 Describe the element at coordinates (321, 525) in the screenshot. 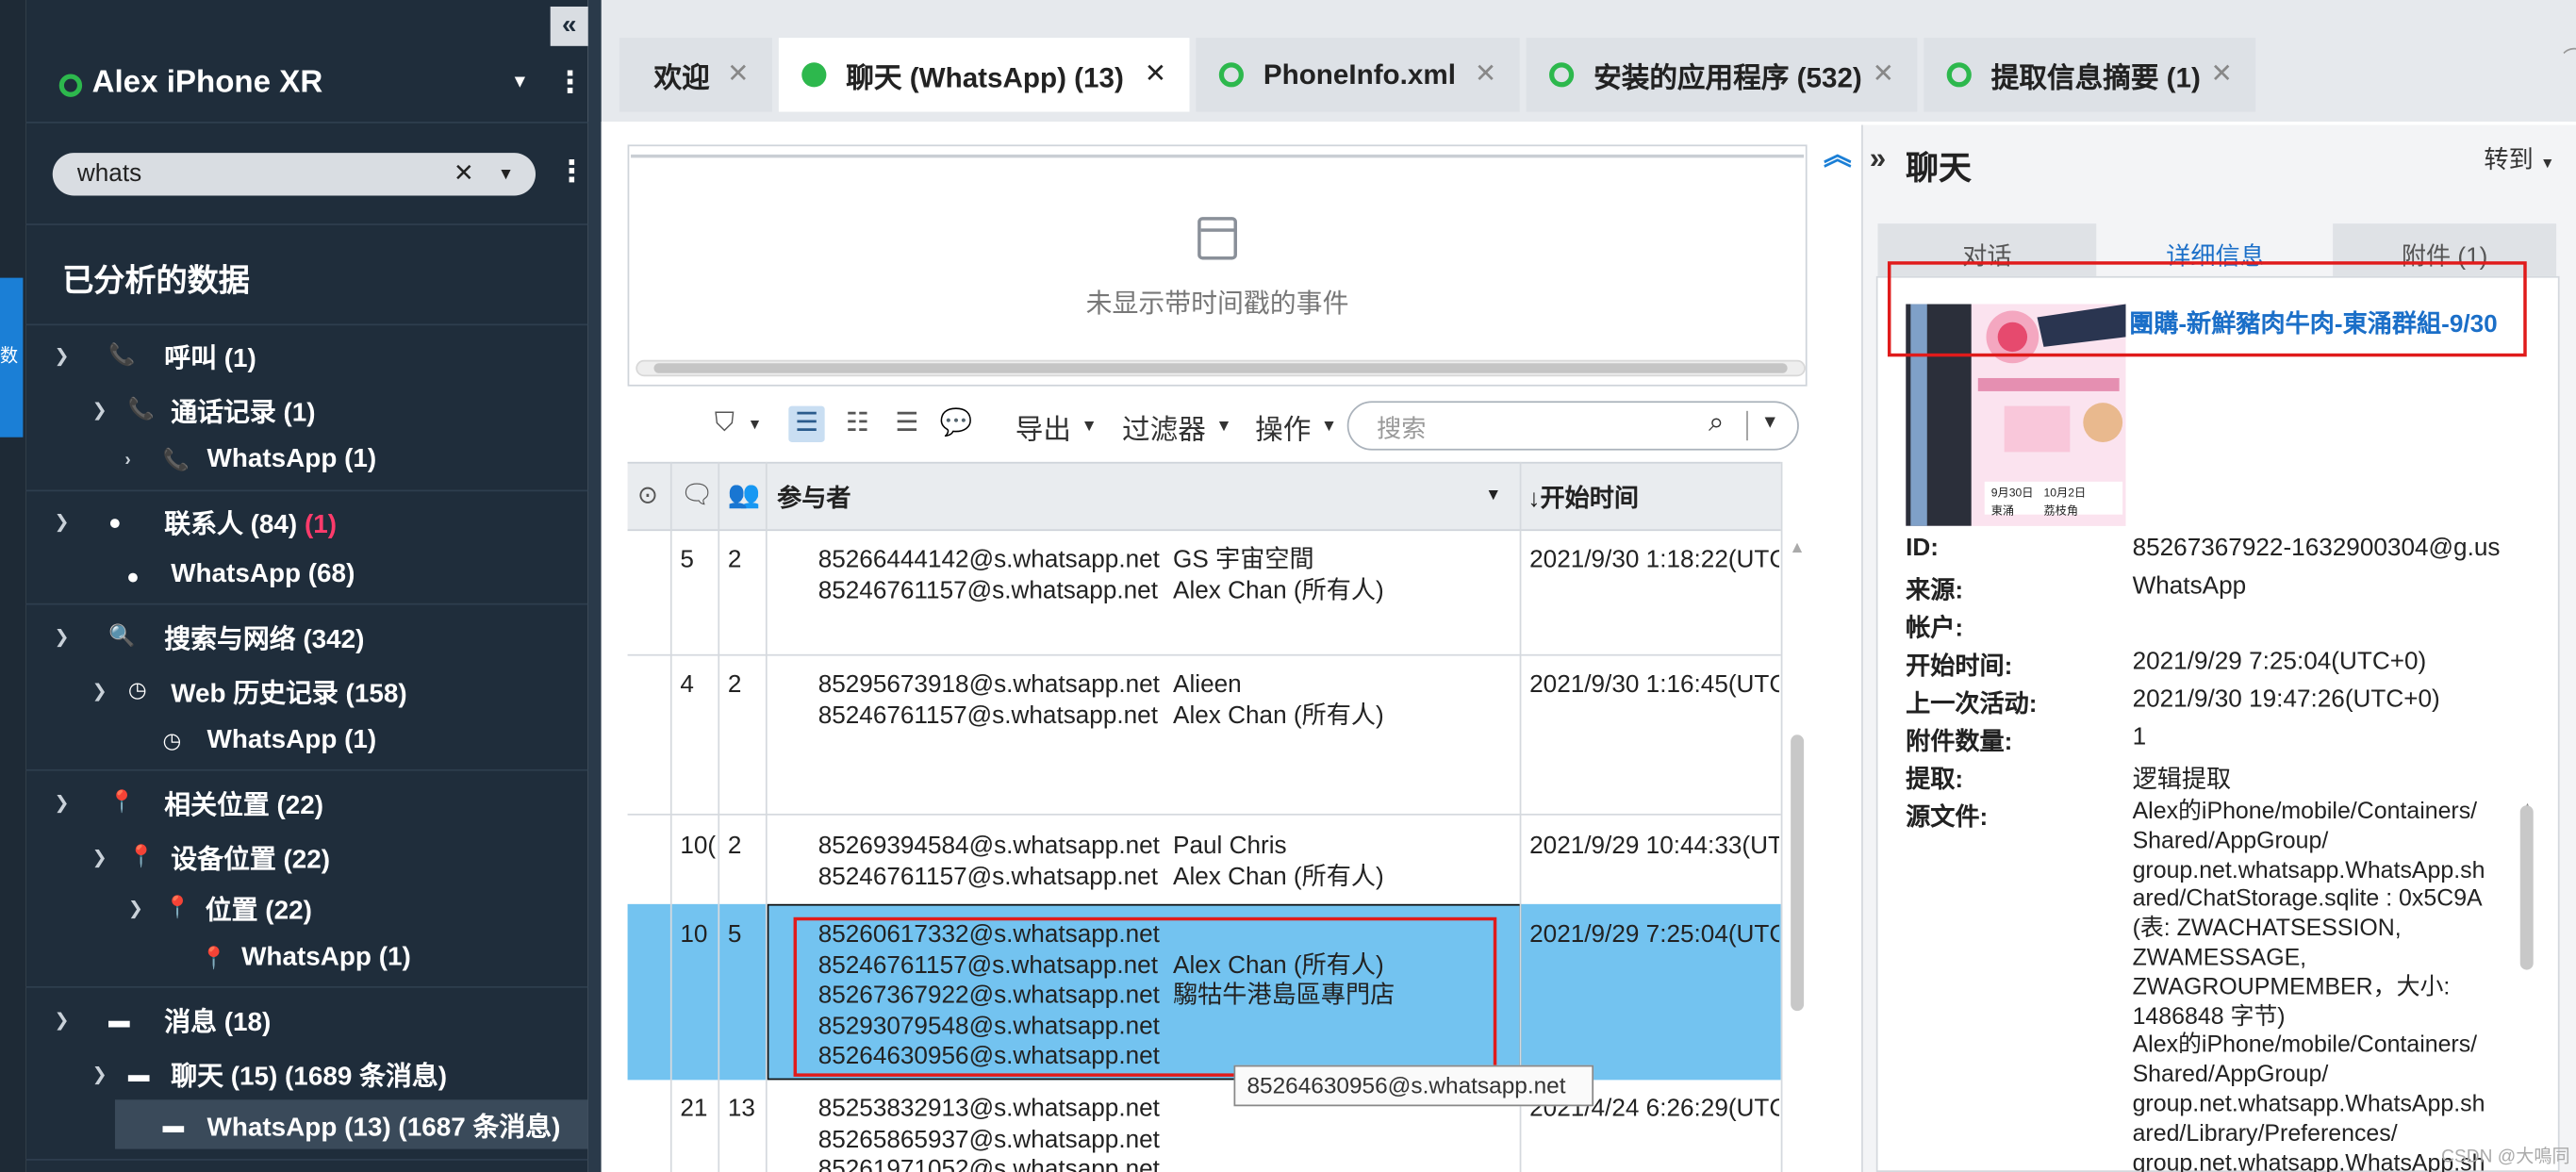

I see `new-count-badge: (1)` at that location.